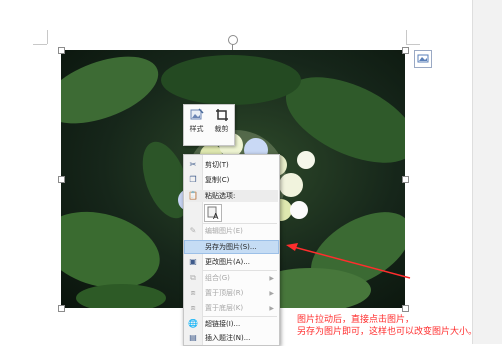 The width and height of the screenshot is (502, 346). What do you see at coordinates (387, 332) in the screenshot?
I see `annotation-line-2: 另存为图片即可，这样也可以改变图片大小。` at bounding box center [387, 332].